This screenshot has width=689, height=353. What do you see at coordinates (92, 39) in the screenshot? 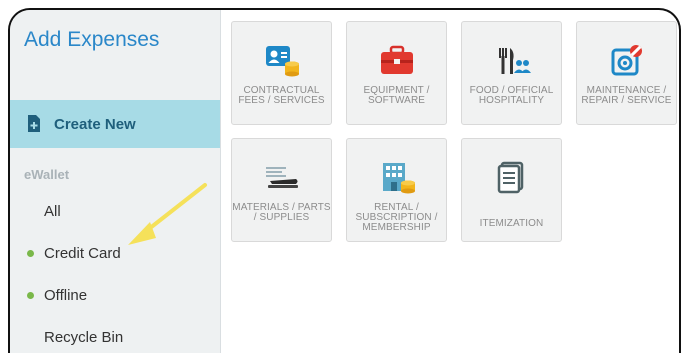
I see `page-title: Add Expenses` at bounding box center [92, 39].